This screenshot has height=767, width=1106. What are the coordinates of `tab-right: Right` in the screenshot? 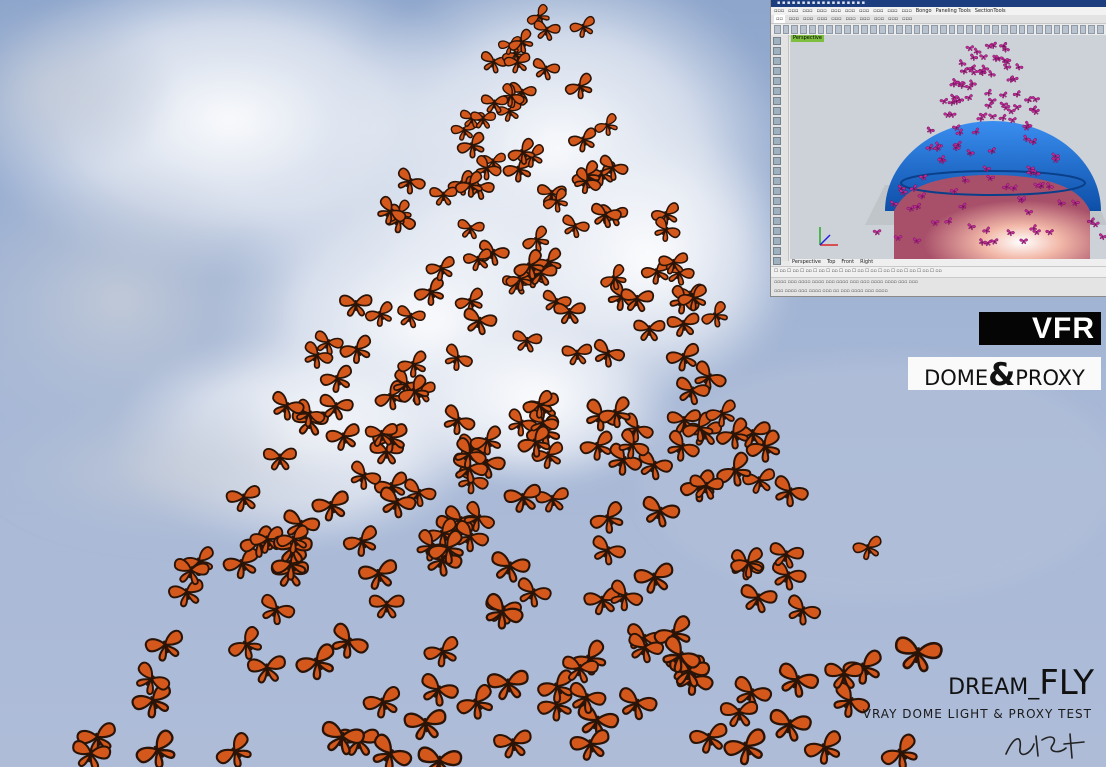 It's located at (866, 262).